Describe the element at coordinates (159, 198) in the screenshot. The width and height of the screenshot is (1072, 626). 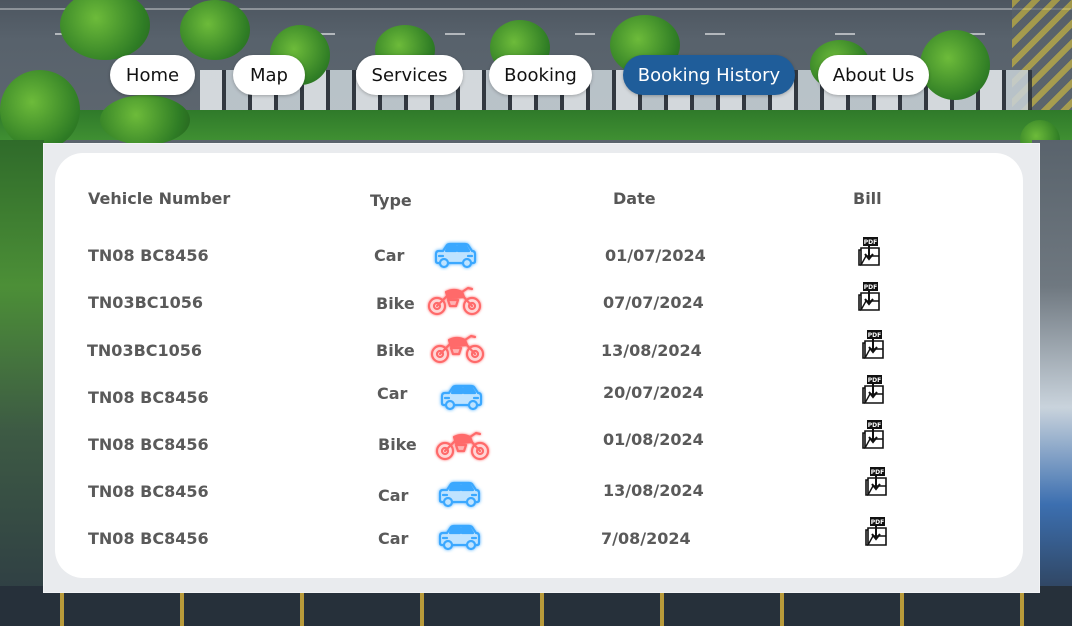
I see `header-vehicle-number: Vehicle Number` at that location.